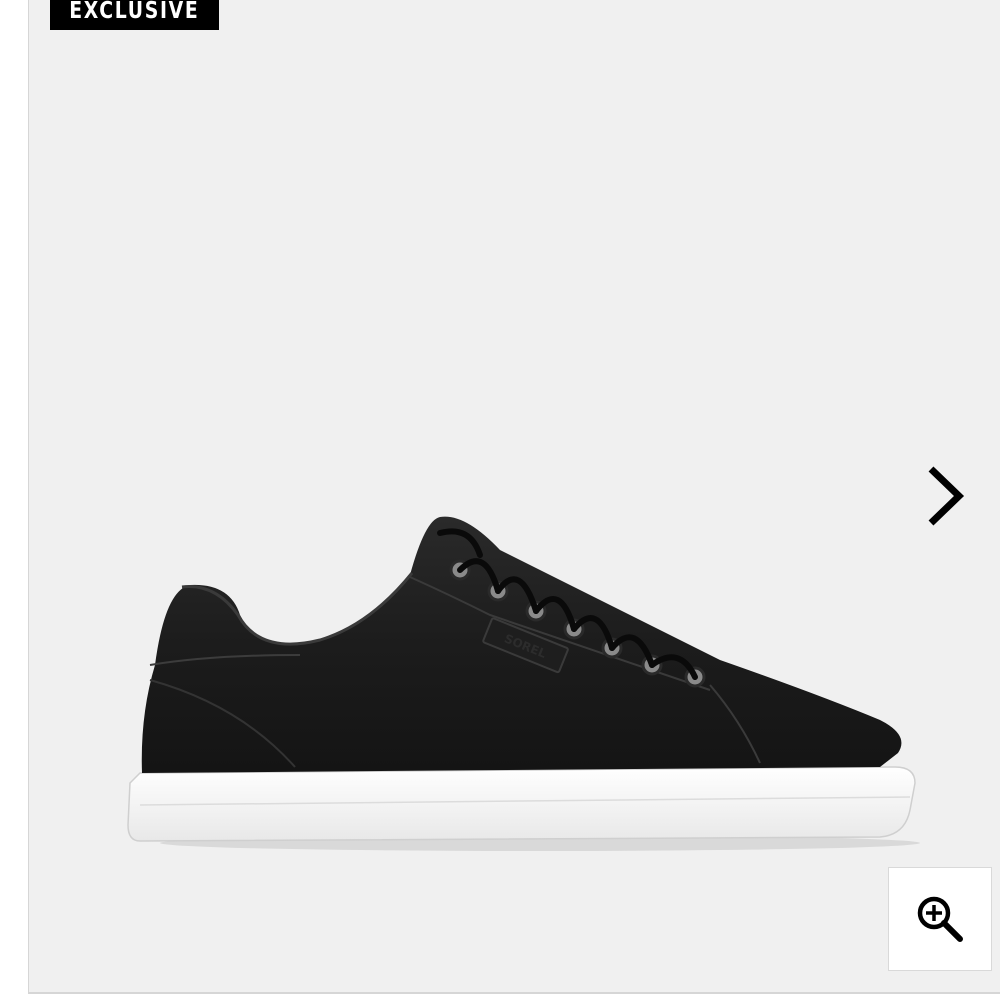 Image resolution: width=1000 pixels, height=1000 pixels. Describe the element at coordinates (134, 12) in the screenshot. I see `exclusive-badge-label: EXCLUSIVE` at that location.